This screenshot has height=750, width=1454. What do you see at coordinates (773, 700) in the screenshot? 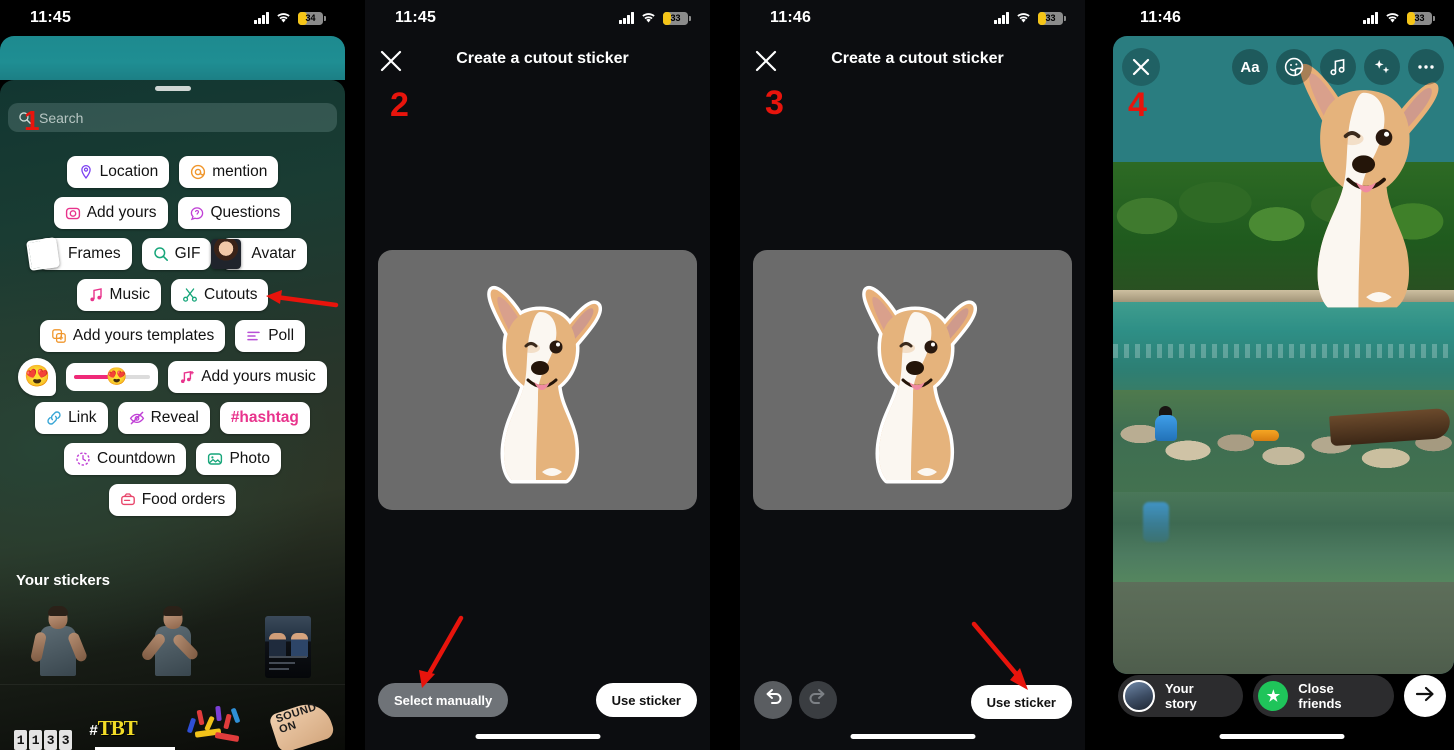
I see `undo-button` at bounding box center [773, 700].